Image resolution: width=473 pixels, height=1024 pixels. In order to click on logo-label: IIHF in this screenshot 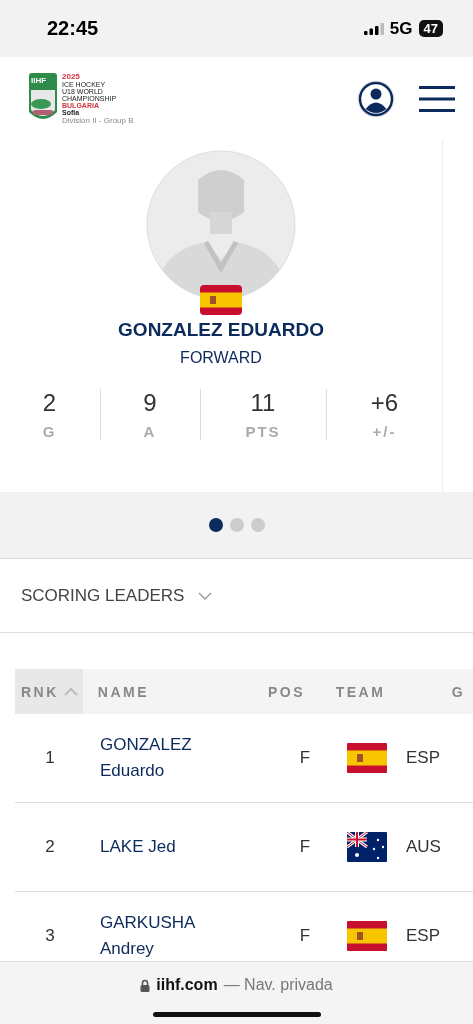, I will do `click(39, 80)`.